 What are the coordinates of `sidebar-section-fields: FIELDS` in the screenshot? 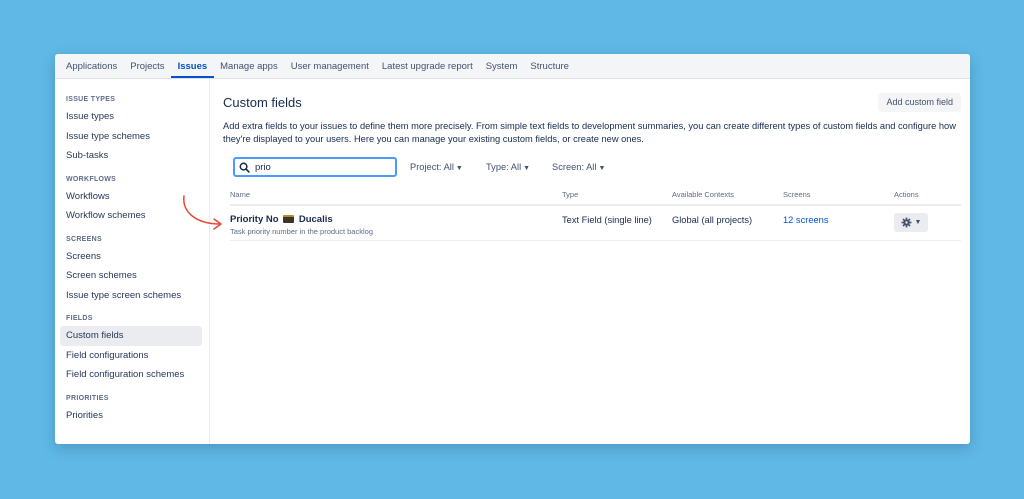 It's located at (79, 318).